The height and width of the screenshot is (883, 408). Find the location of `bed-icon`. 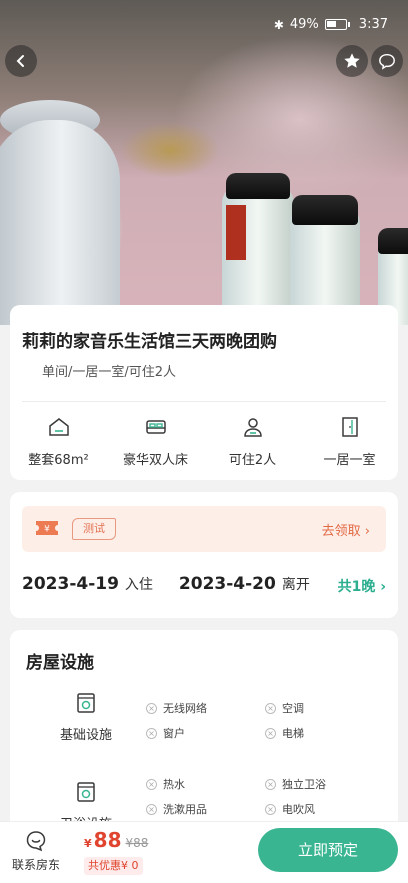

bed-icon is located at coordinates (155, 427).